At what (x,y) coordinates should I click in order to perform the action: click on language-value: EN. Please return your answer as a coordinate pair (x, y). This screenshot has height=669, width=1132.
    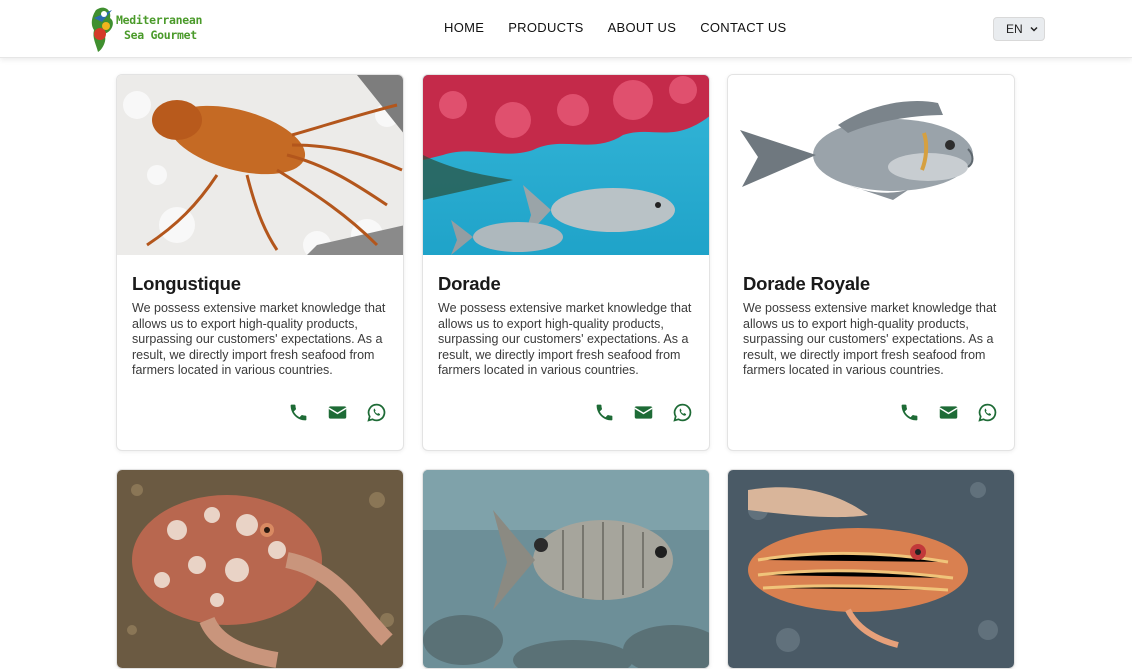
    Looking at the image, I should click on (1014, 29).